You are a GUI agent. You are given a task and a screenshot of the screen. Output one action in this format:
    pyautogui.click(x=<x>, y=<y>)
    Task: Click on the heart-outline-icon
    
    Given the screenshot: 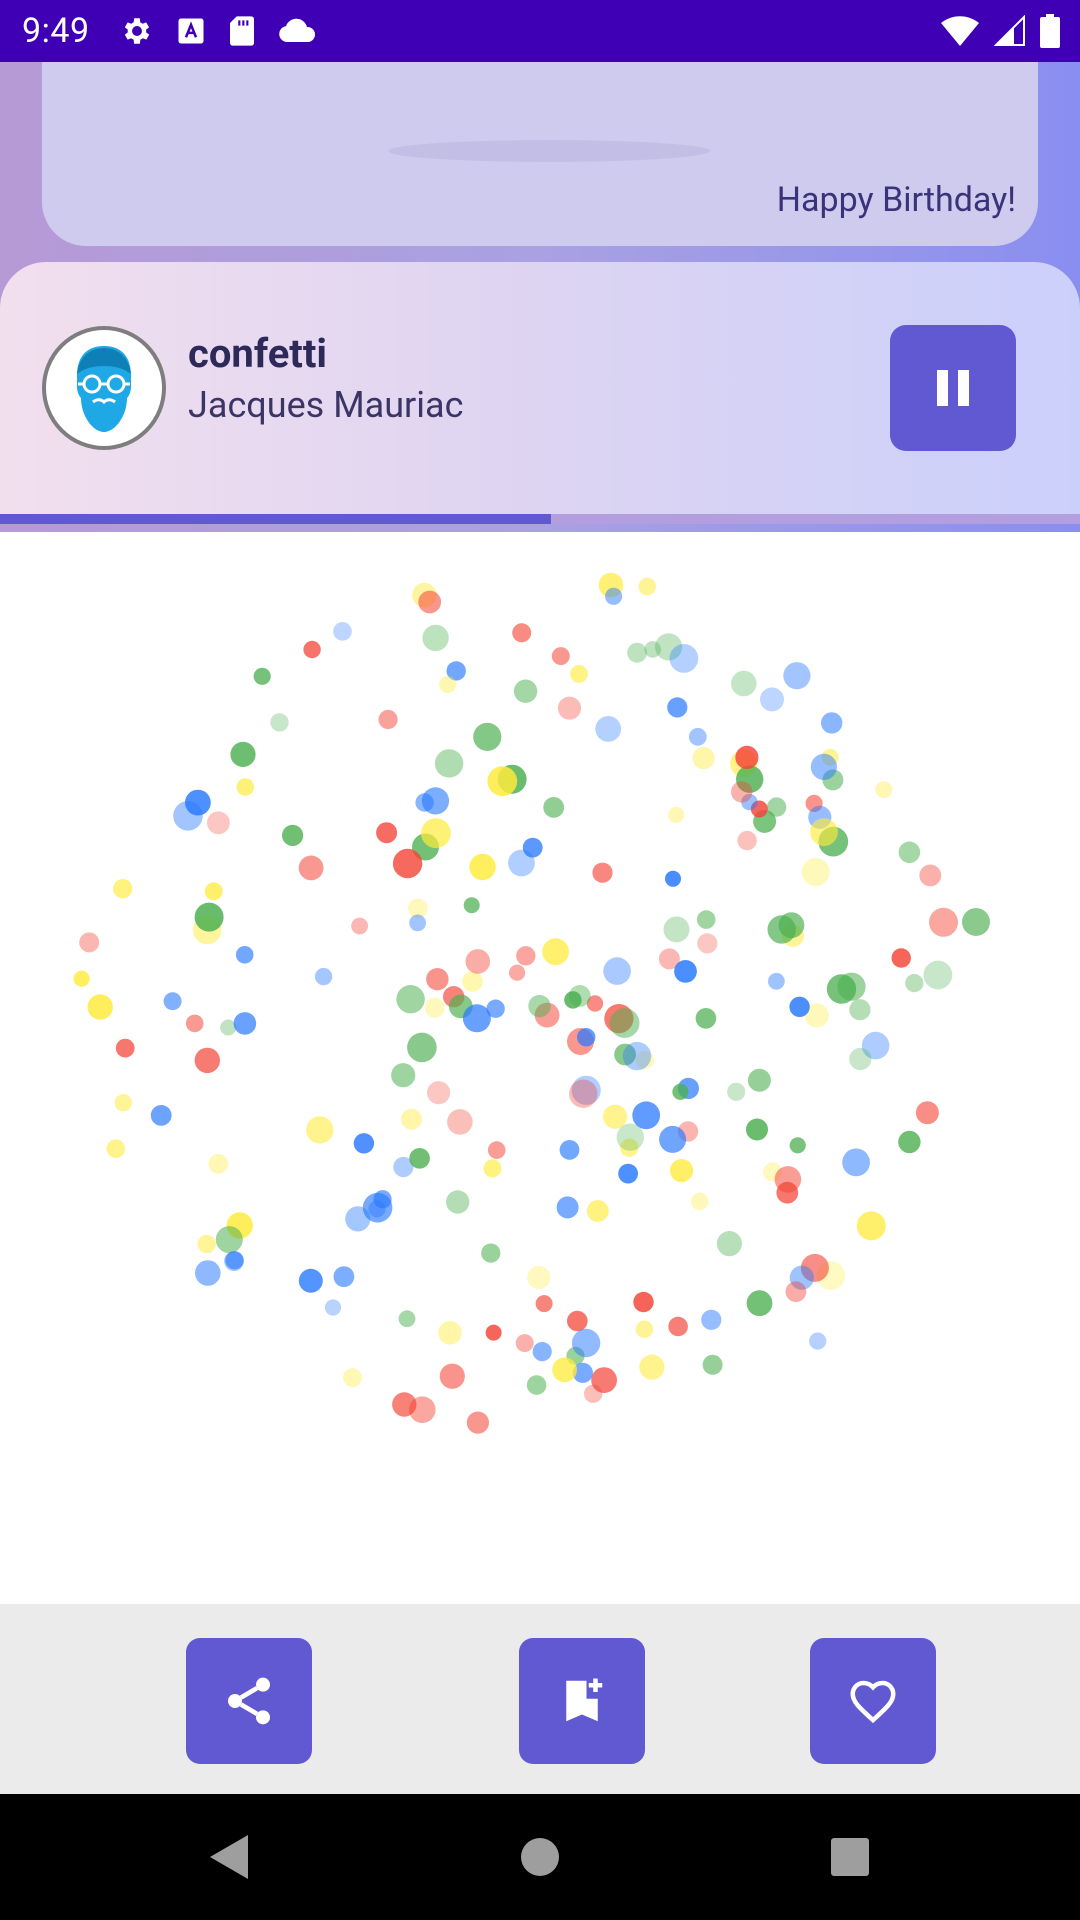 What is the action you would take?
    pyautogui.click(x=873, y=1702)
    